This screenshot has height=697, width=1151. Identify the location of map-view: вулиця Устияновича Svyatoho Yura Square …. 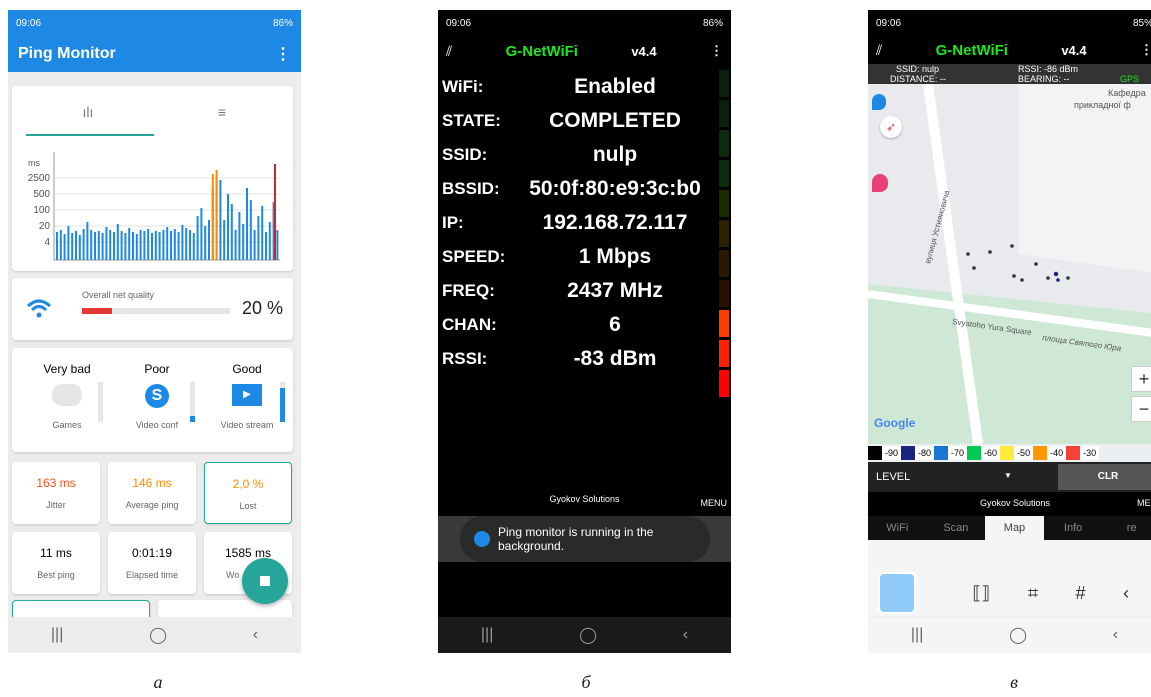
(1009, 264).